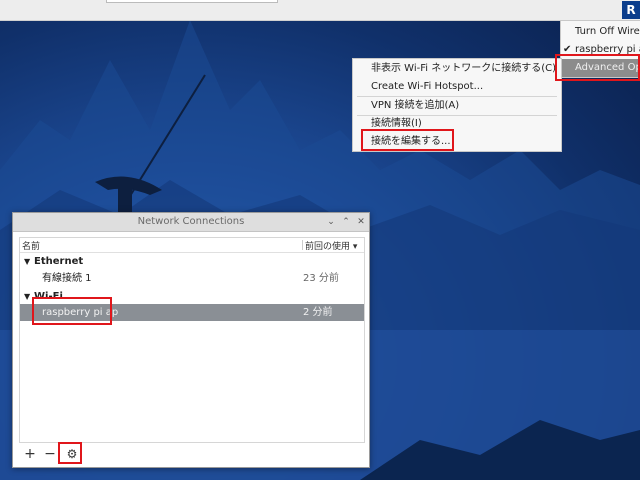 The height and width of the screenshot is (480, 640). What do you see at coordinates (607, 31) in the screenshot?
I see `tray-item-label: Turn Off Wireless` at bounding box center [607, 31].